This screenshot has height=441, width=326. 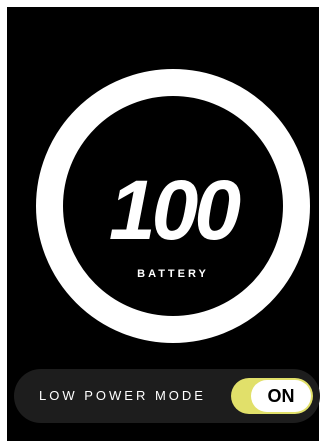 I want to click on low-power-mode-toggle: ON, so click(x=272, y=396).